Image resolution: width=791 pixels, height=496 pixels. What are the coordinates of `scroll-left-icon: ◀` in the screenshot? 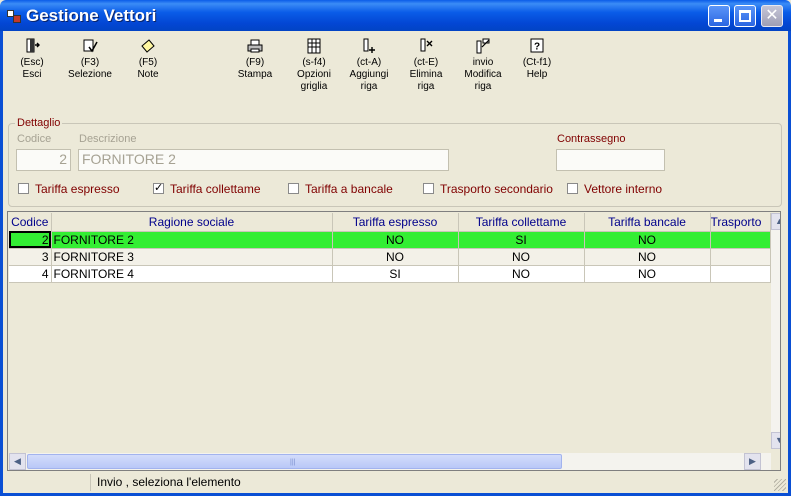 It's located at (17, 461).